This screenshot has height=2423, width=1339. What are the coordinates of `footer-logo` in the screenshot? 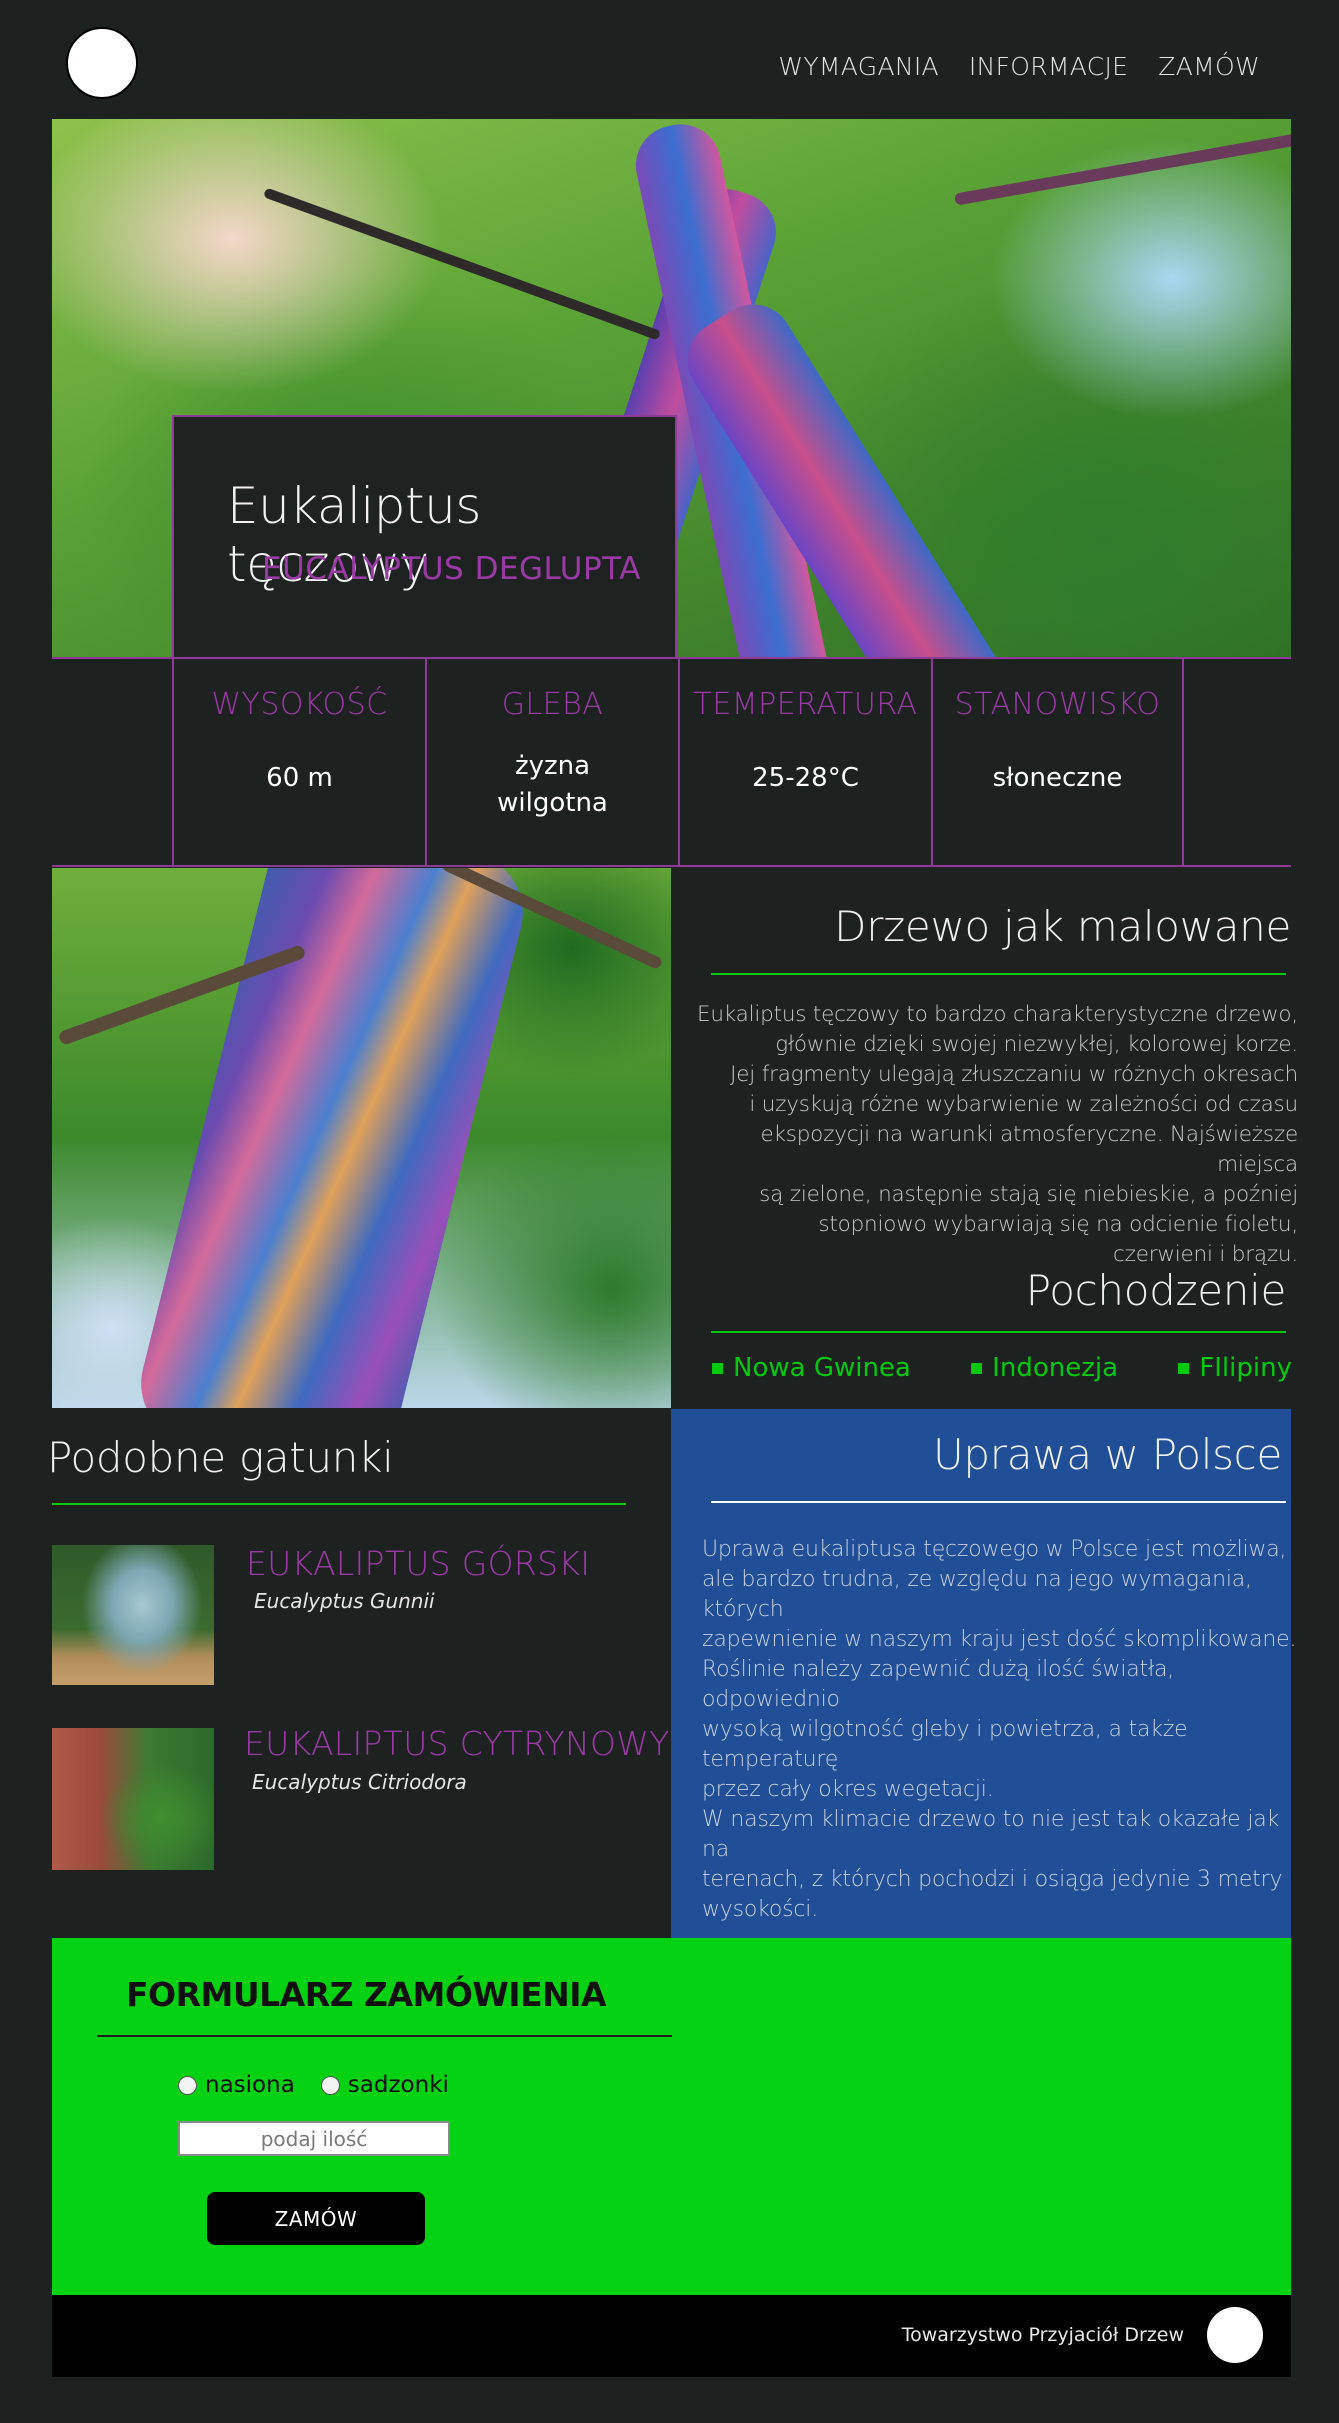 It's located at (1235, 2335).